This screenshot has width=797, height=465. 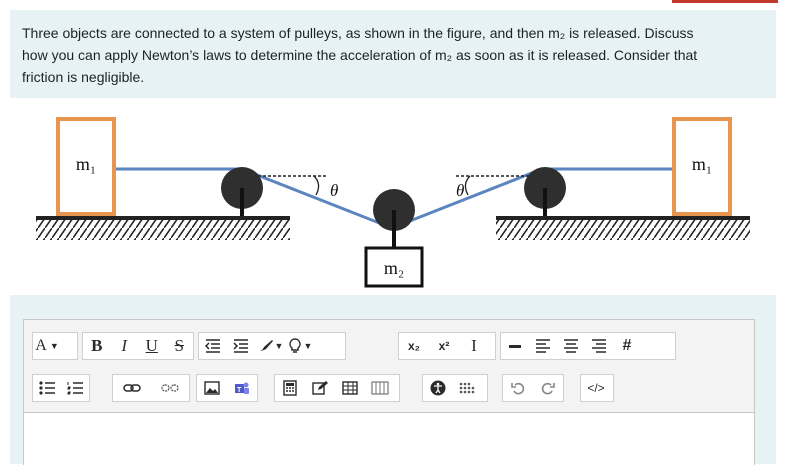 I want to click on strikethrough-button: S, so click(x=180, y=346).